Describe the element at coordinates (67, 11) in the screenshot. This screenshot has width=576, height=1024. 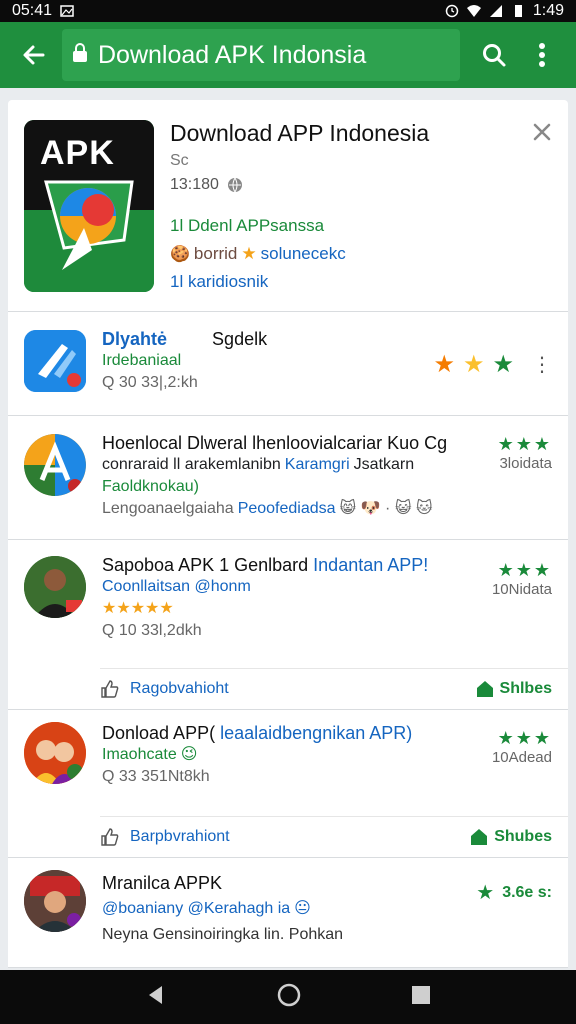
I see `image-notification-icon` at that location.